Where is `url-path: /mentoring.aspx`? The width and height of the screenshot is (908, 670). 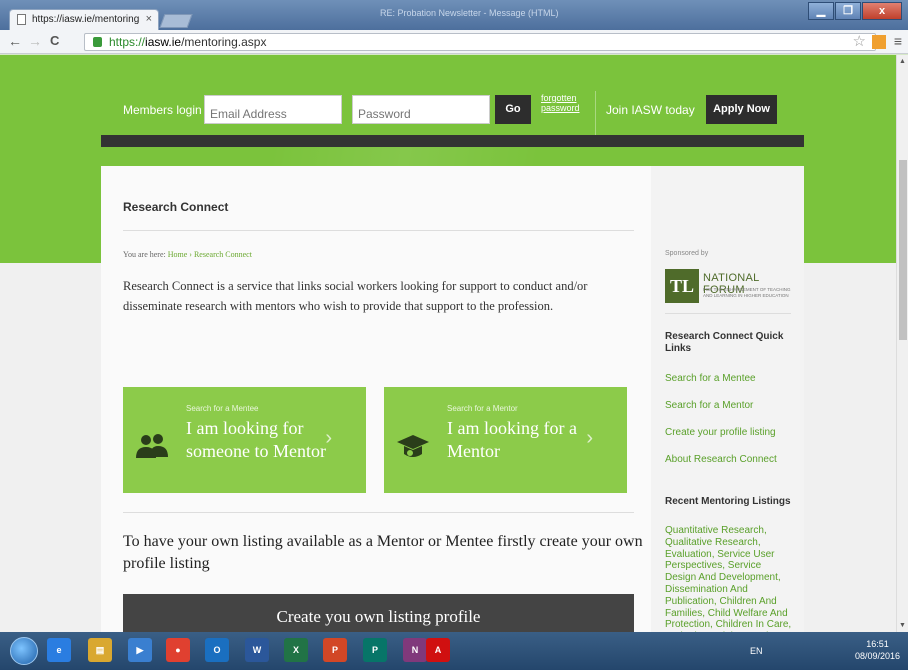 url-path: /mentoring.aspx is located at coordinates (224, 42).